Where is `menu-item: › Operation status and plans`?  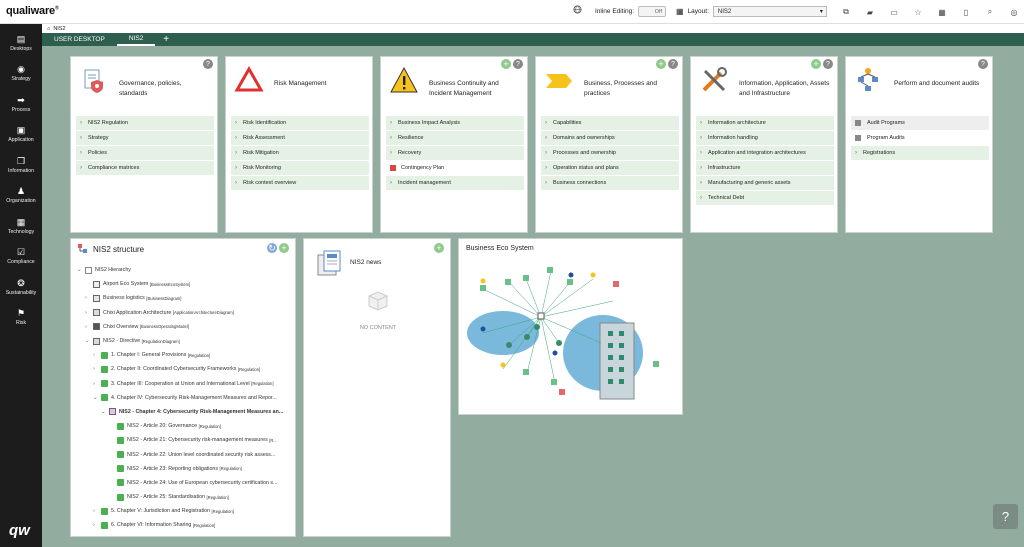 menu-item: › Operation status and plans is located at coordinates (610, 168).